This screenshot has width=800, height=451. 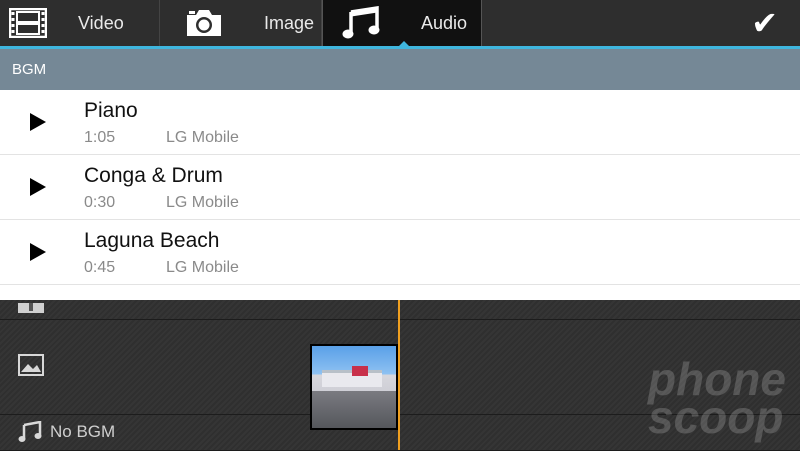 I want to click on list-item: Conga & Drum 0:30 LG Mobile, so click(x=400, y=187).